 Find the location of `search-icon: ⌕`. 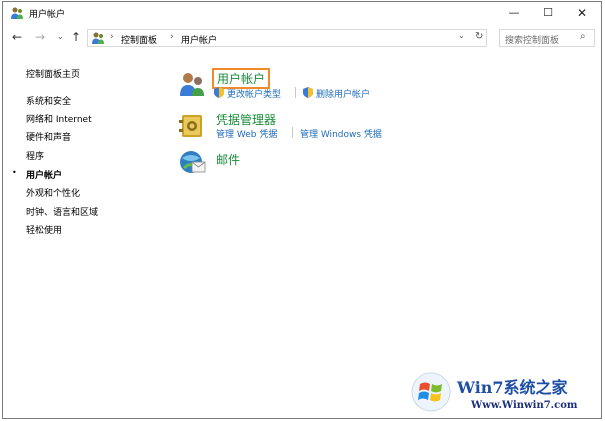

search-icon: ⌕ is located at coordinates (583, 36).